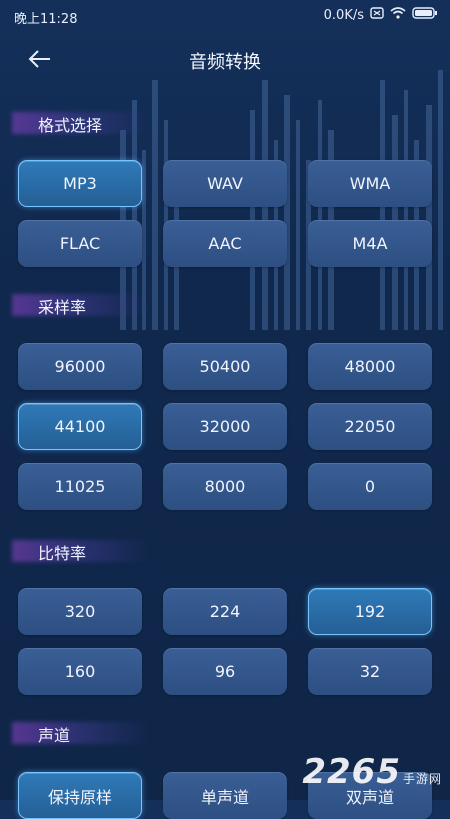 The width and height of the screenshot is (450, 819). I want to click on bit-rate-option-224: 224, so click(225, 611).